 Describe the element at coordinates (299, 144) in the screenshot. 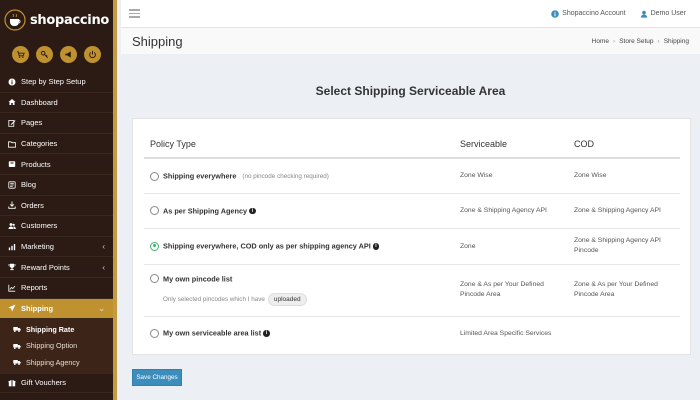

I see `col-policy-type: Policy Type` at that location.